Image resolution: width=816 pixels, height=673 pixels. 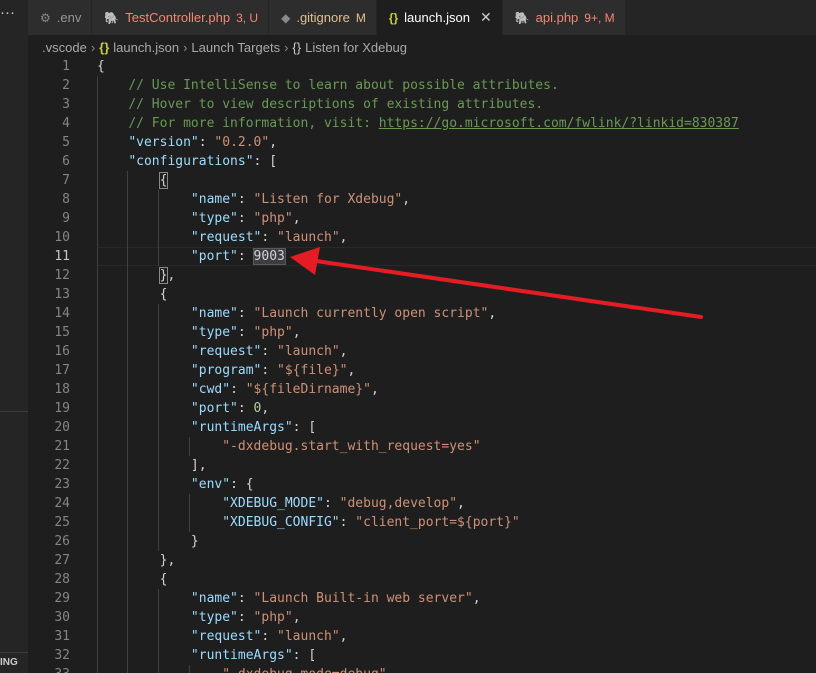 What do you see at coordinates (69, 17) in the screenshot?
I see `tab-label: .env` at bounding box center [69, 17].